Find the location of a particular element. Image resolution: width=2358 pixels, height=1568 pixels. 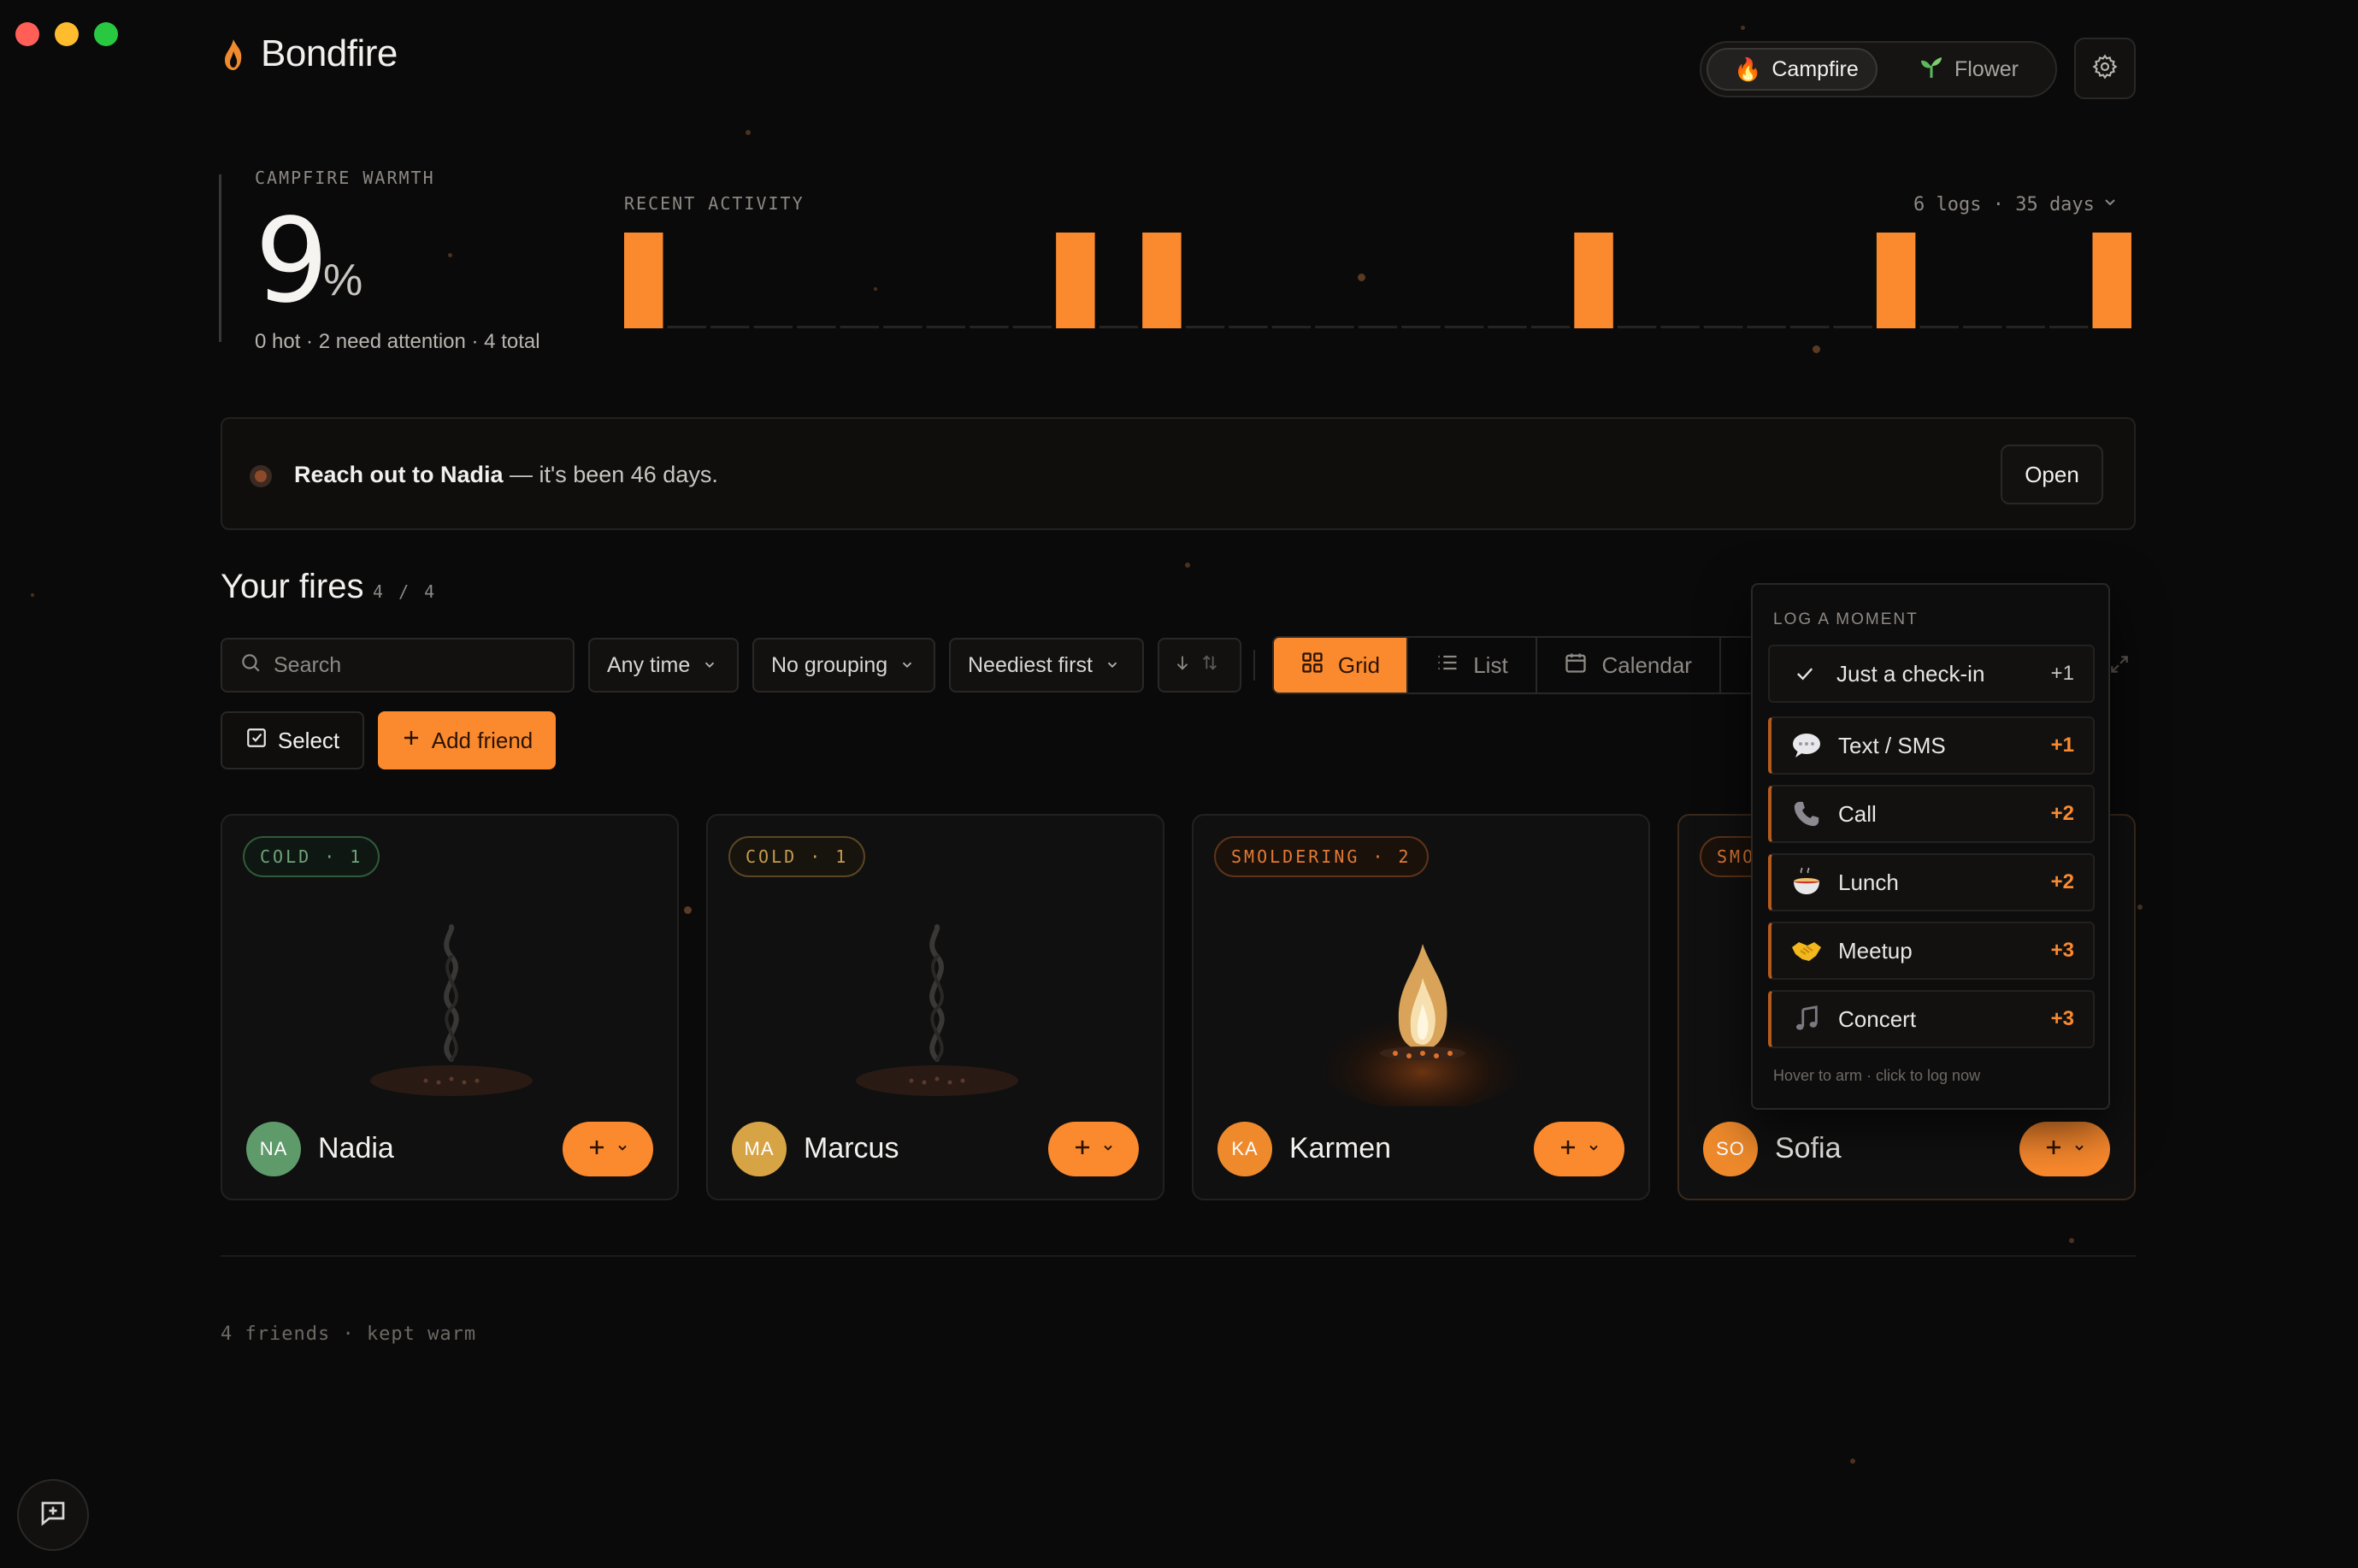

arrow-down-icon is located at coordinates (1182, 665).